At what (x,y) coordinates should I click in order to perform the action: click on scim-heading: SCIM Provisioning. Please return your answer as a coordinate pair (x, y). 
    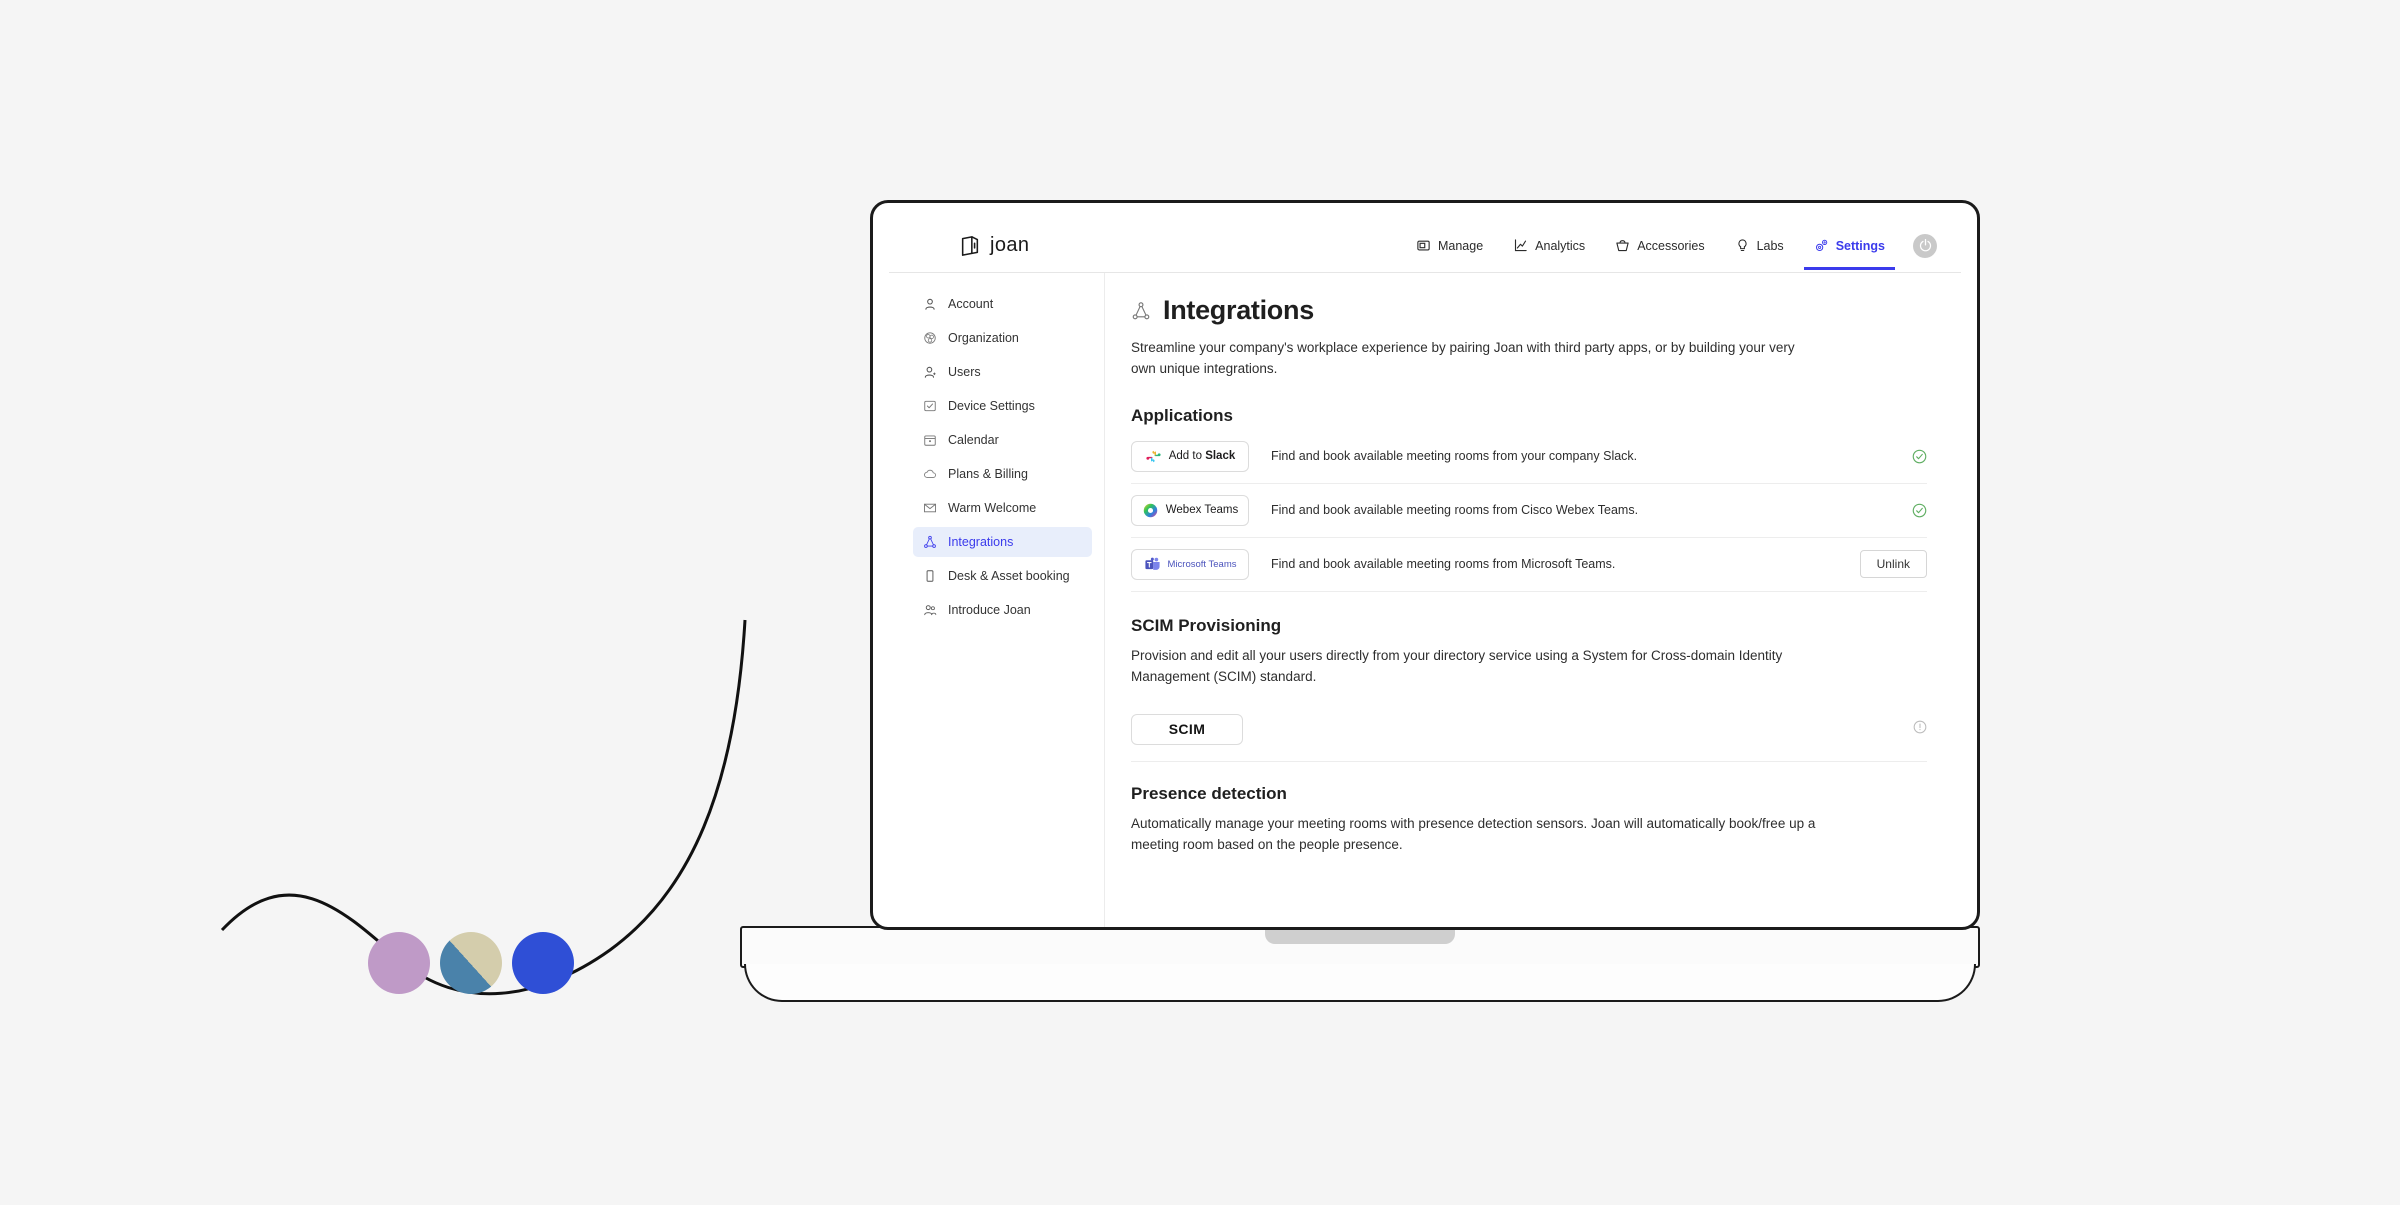
    Looking at the image, I should click on (1206, 625).